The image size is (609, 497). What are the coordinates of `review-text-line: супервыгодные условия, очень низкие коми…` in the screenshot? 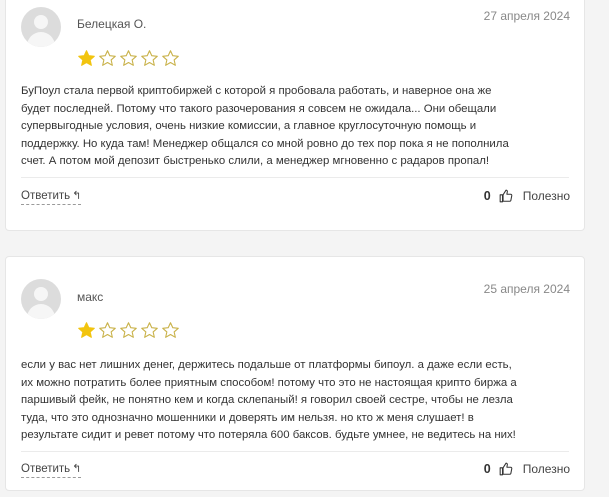 It's located at (249, 126).